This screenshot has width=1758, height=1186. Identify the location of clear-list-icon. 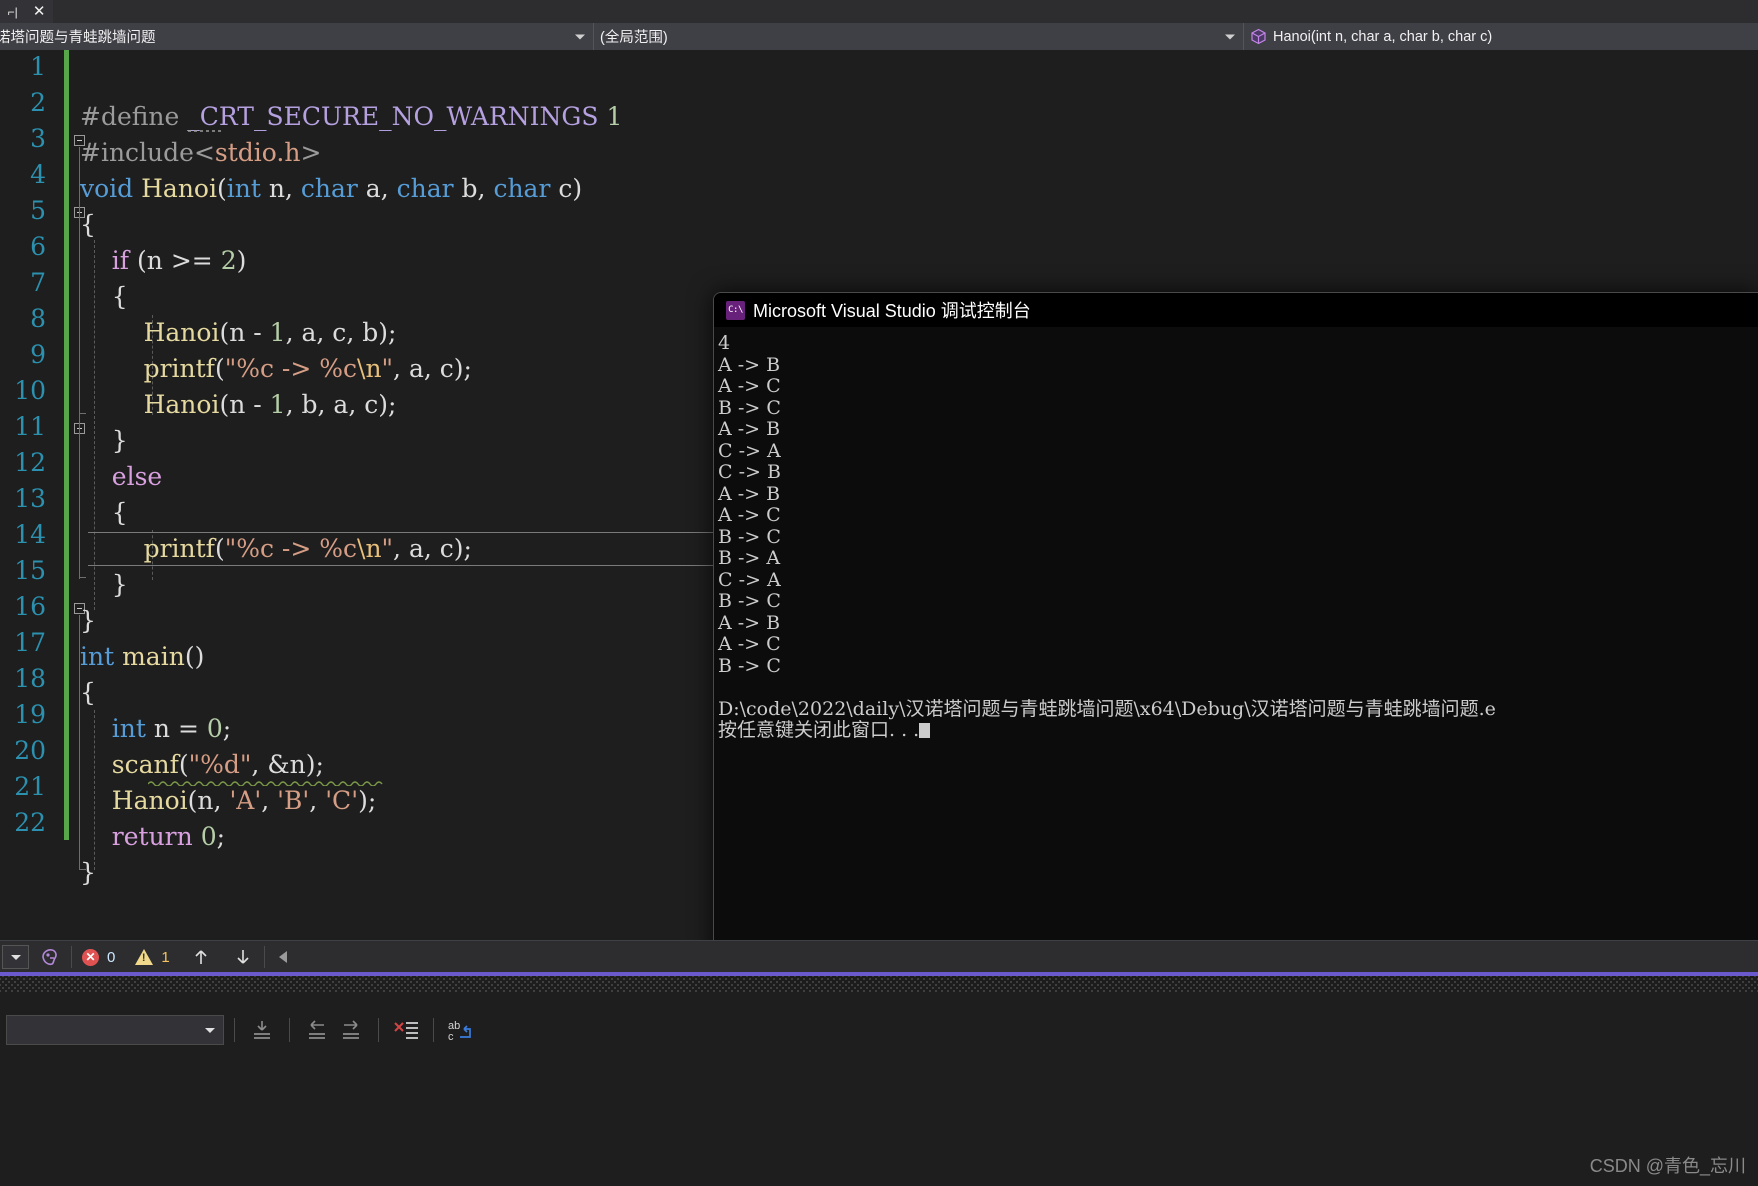
(406, 1030).